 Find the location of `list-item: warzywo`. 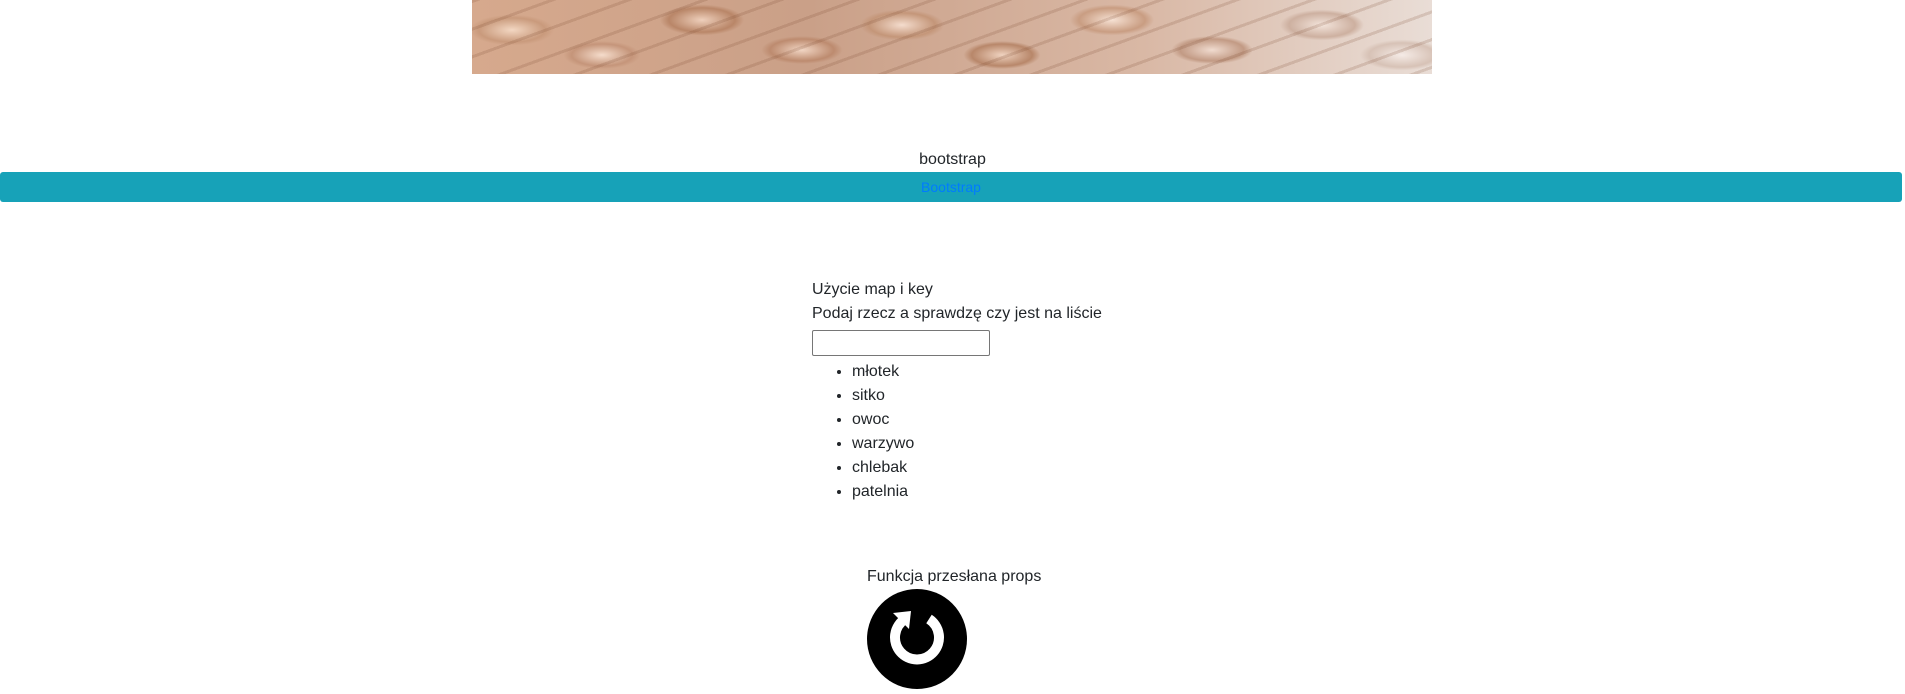

list-item: warzywo is located at coordinates (1032, 444).